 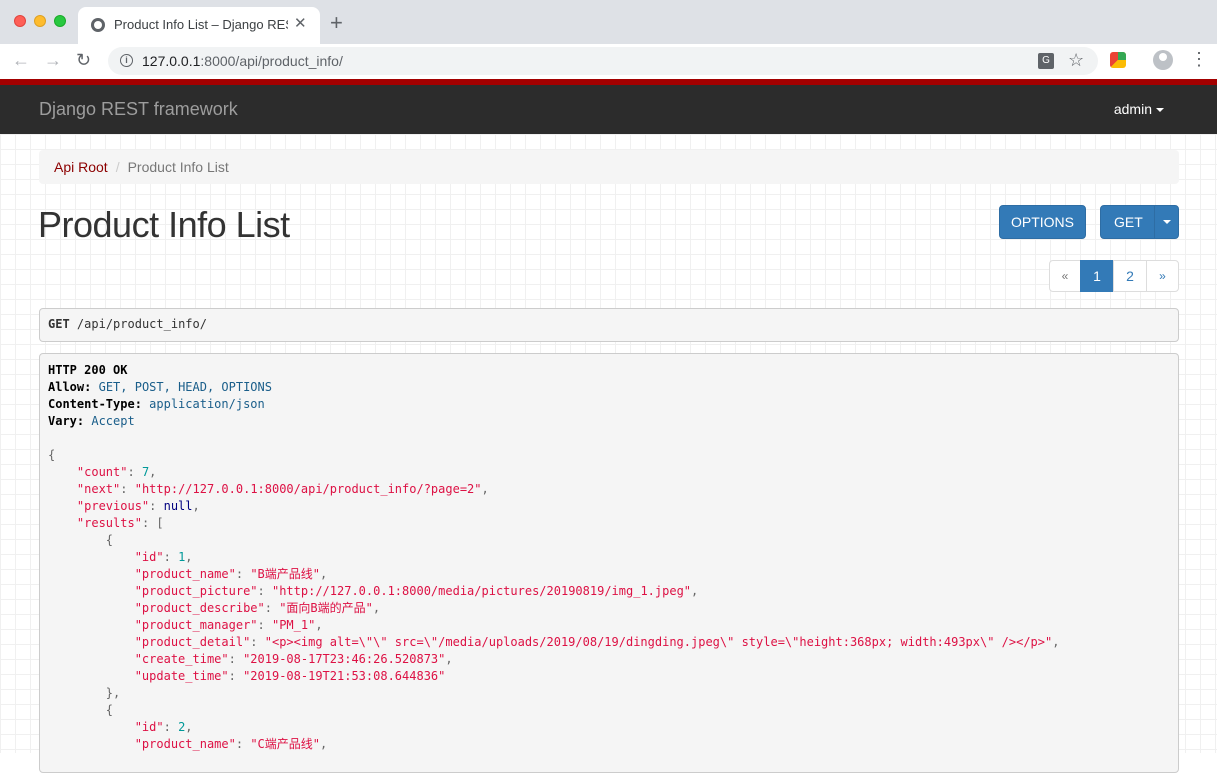 I want to click on json-line: "results": [, so click(x=120, y=523).